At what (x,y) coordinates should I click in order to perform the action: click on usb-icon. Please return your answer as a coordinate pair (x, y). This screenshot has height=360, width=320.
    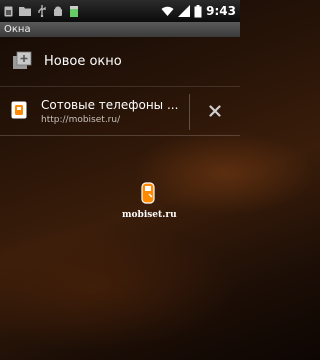
    Looking at the image, I should click on (42, 11).